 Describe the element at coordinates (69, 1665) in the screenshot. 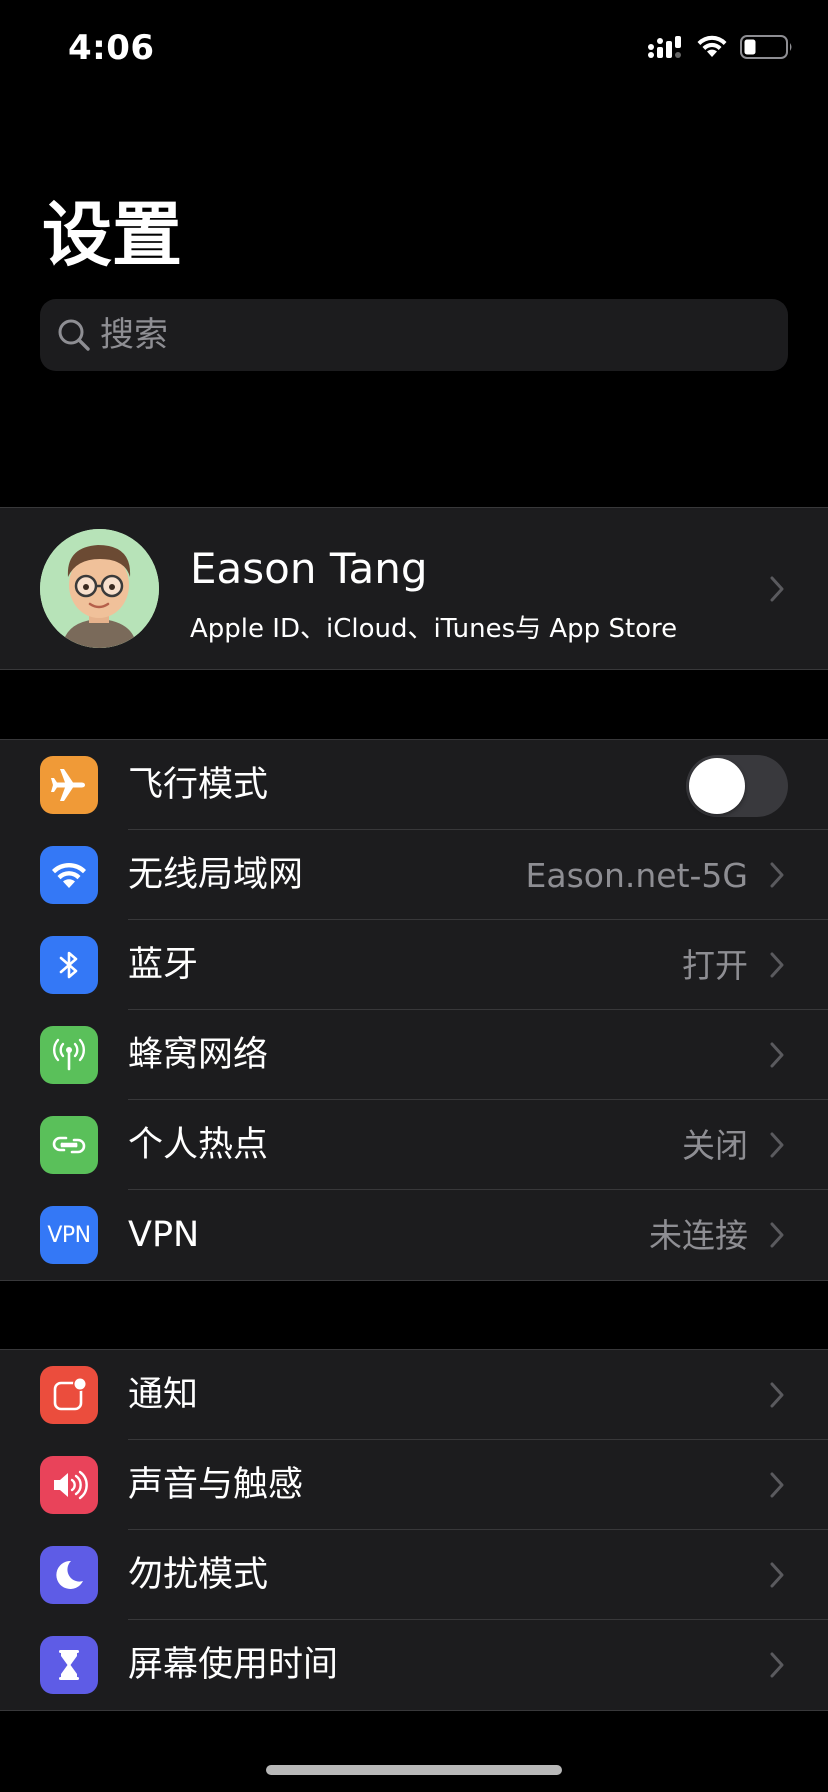

I see `hourglass-icon` at that location.